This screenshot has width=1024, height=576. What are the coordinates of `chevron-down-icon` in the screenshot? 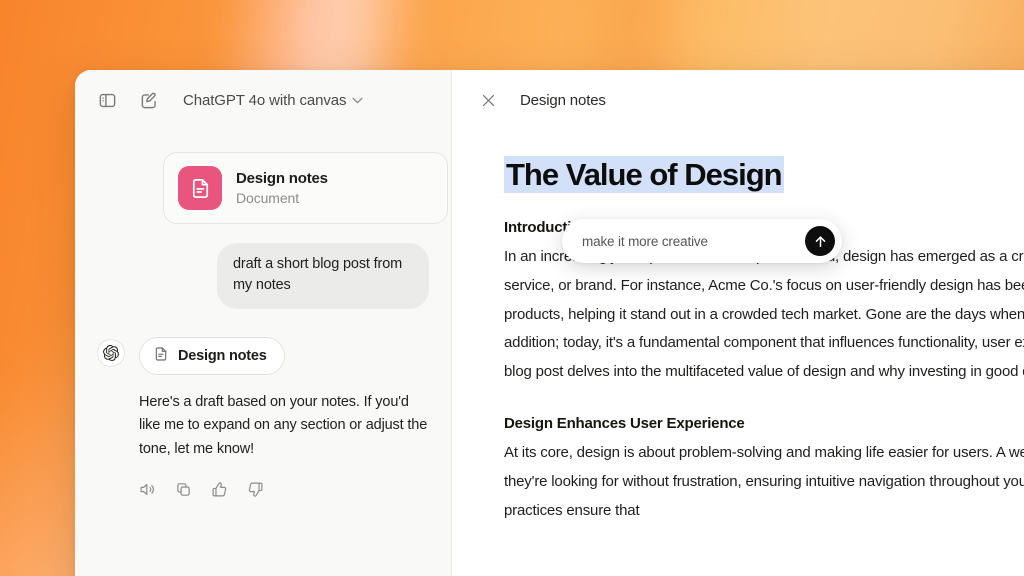 It's located at (358, 101).